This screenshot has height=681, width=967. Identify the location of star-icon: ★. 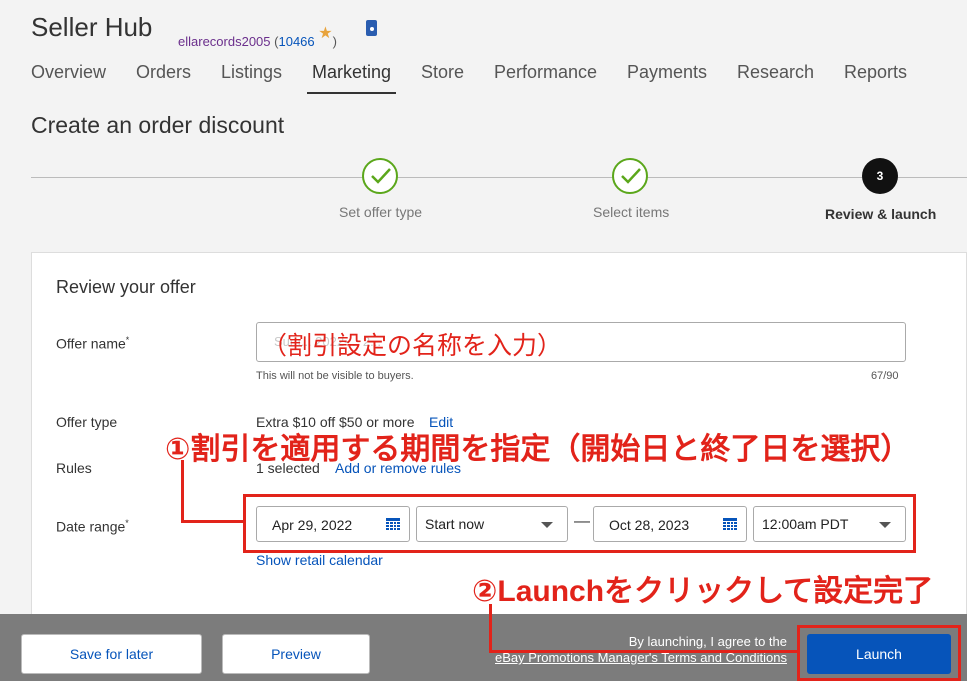
(325, 33).